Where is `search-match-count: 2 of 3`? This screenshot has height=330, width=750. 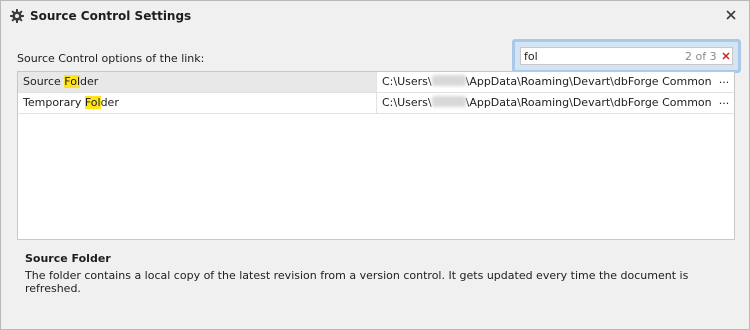 search-match-count: 2 of 3 is located at coordinates (701, 56).